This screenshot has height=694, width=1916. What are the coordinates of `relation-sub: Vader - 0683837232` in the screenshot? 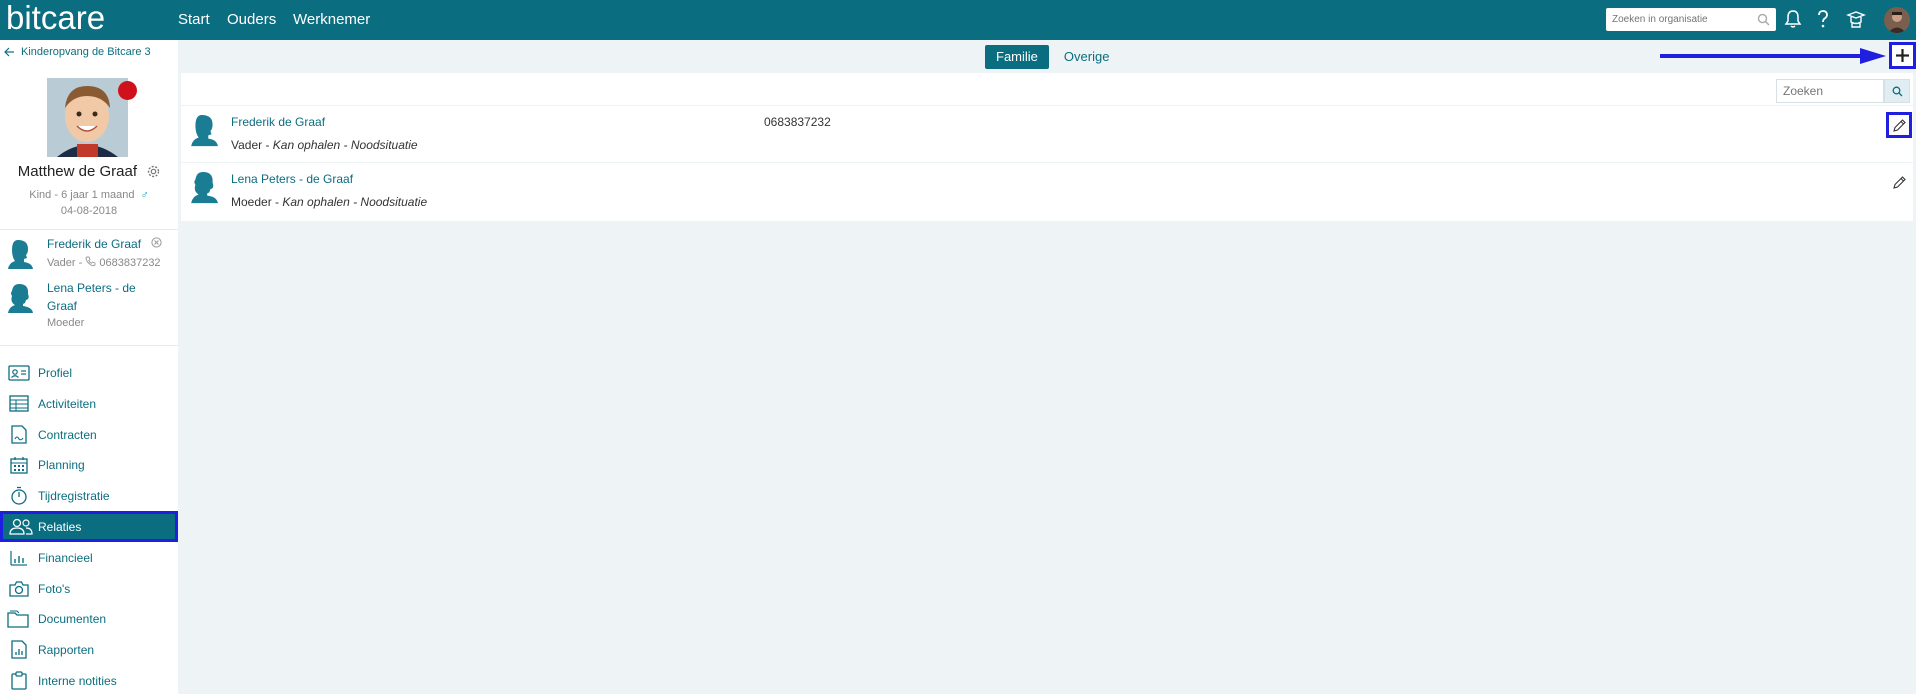 It's located at (104, 262).